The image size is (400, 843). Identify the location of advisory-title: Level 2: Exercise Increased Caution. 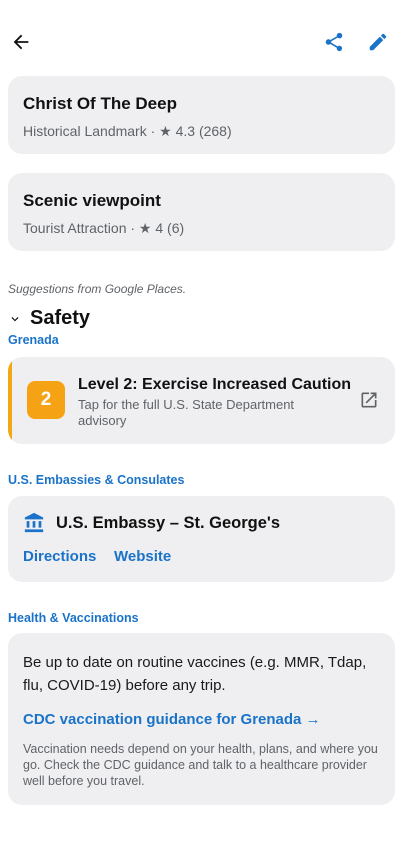
(215, 384).